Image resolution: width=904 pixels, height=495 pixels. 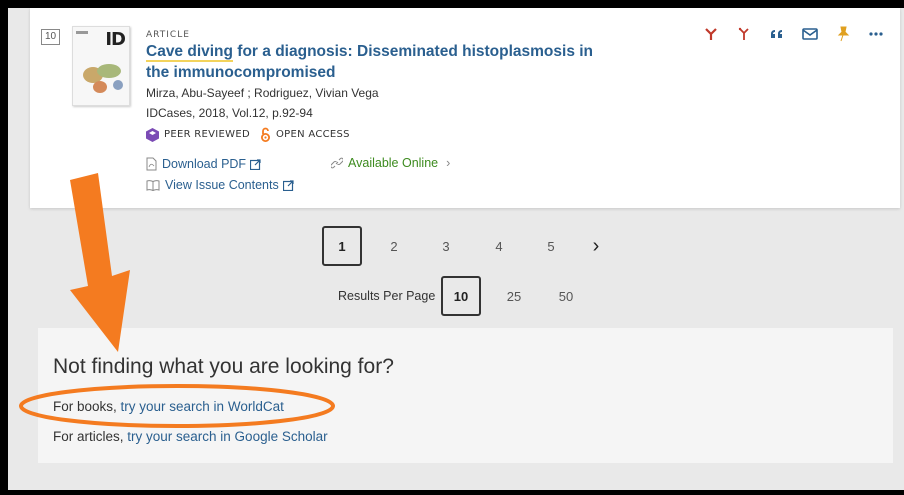 I want to click on orange-ellipse-annotation, so click(x=177, y=406).